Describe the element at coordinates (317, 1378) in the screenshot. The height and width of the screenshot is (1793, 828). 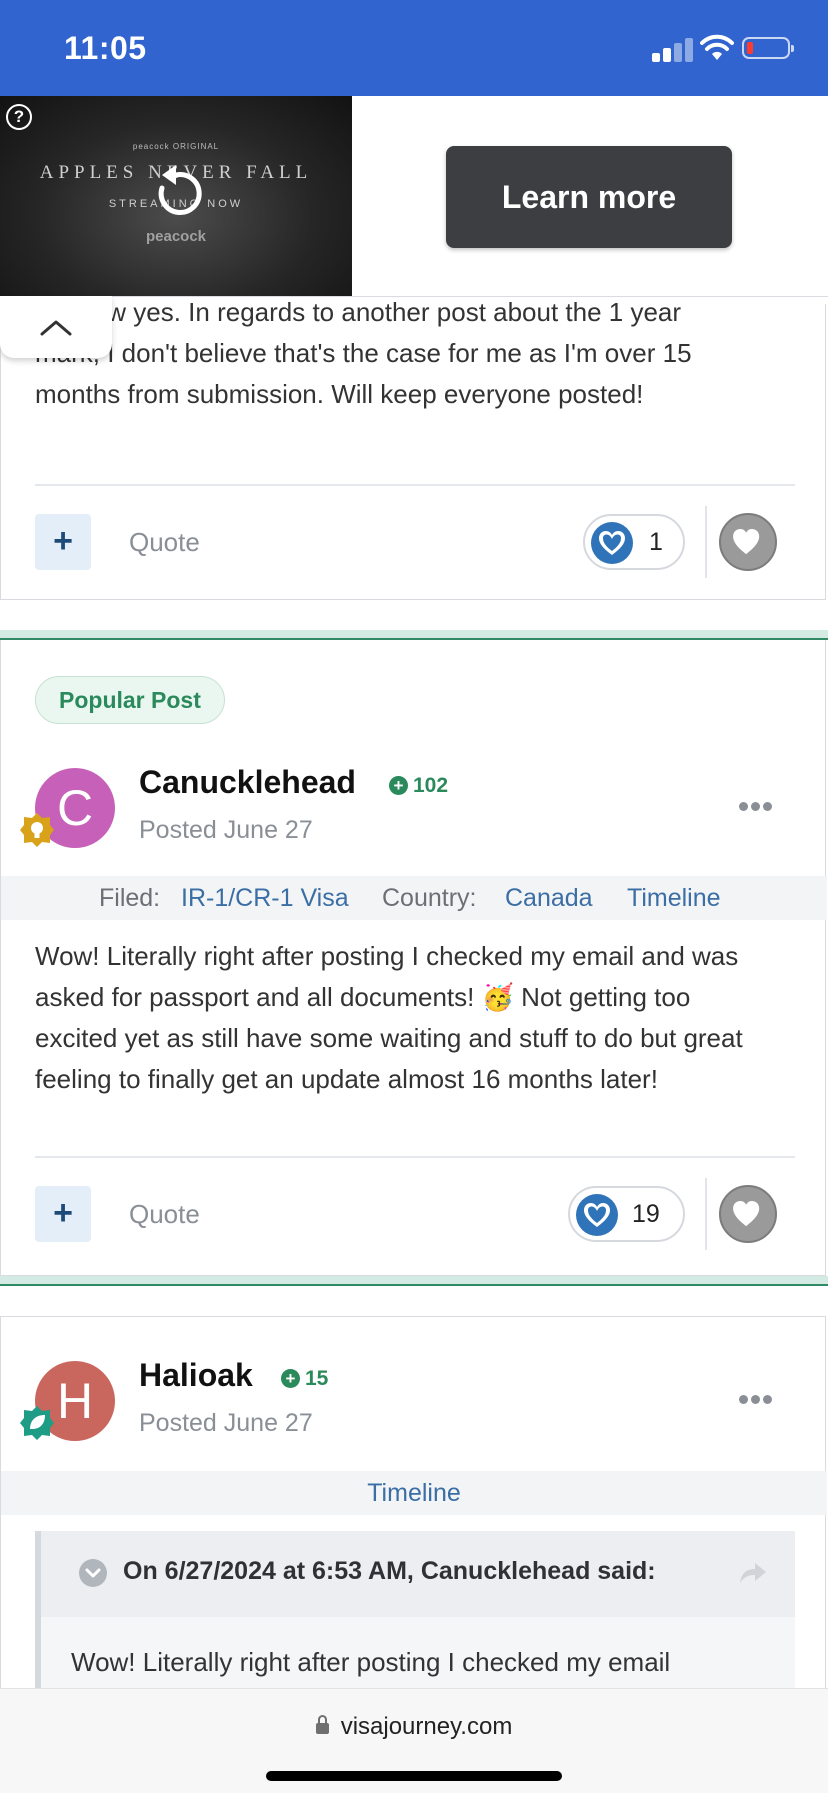
I see `reputation-value: 15` at that location.